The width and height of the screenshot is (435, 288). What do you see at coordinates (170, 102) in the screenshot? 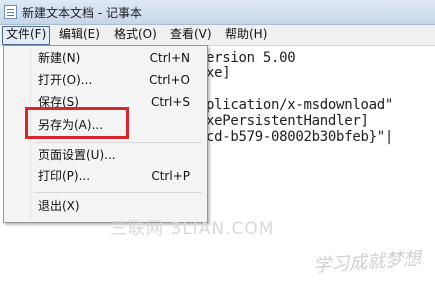
I see `menu-item-shortcut: Ctrl+S` at bounding box center [170, 102].